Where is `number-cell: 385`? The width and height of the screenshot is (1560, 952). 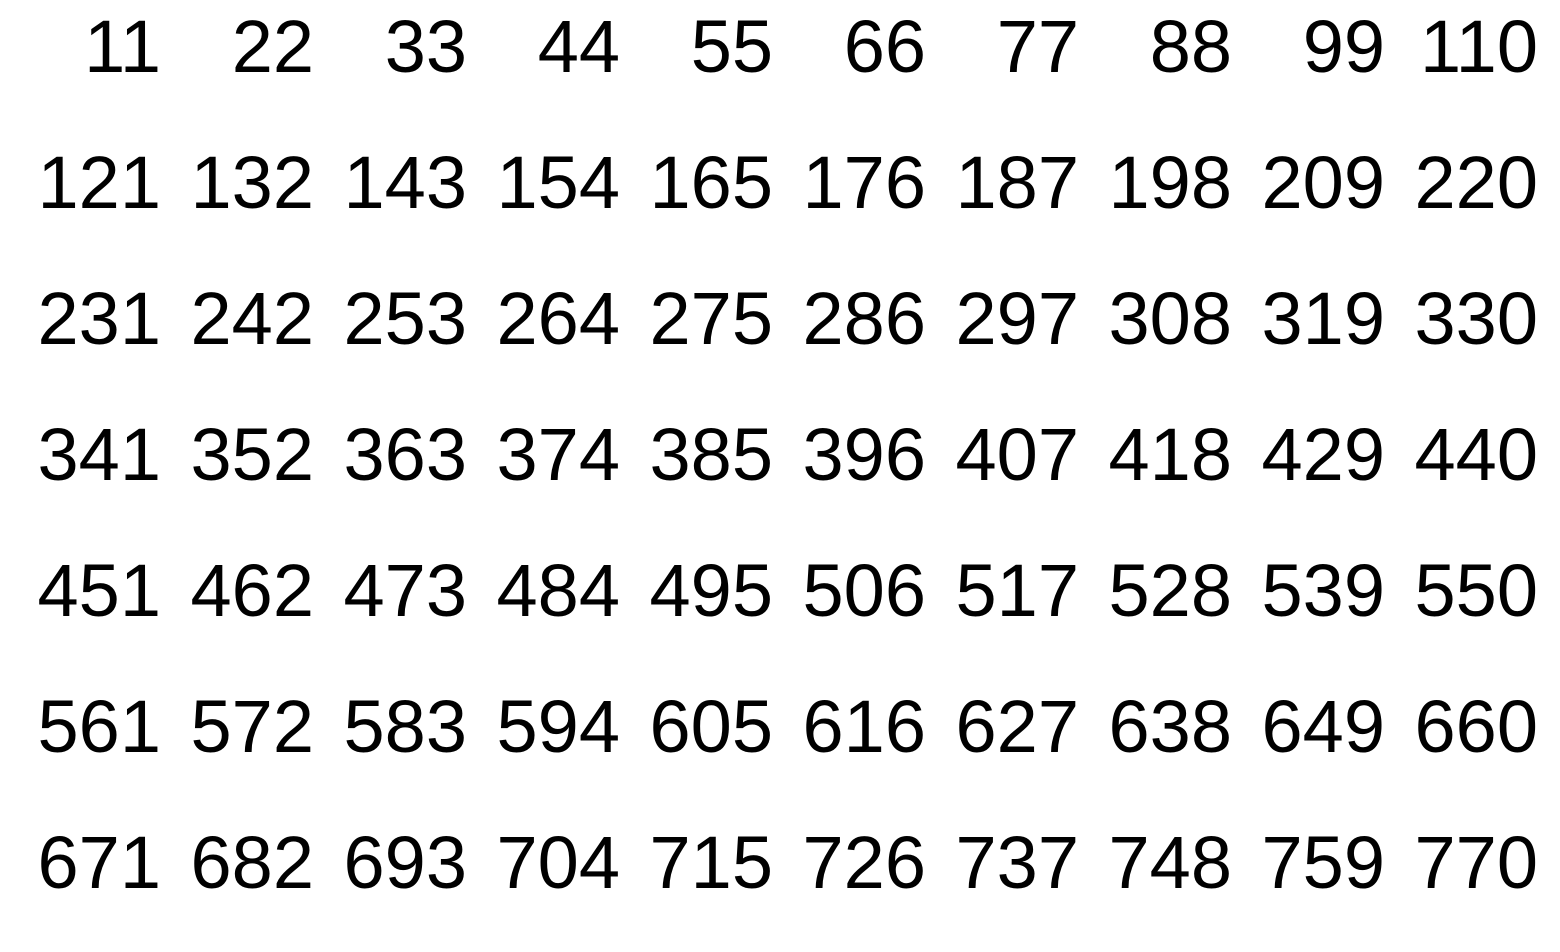
number-cell: 385 is located at coordinates (711, 454).